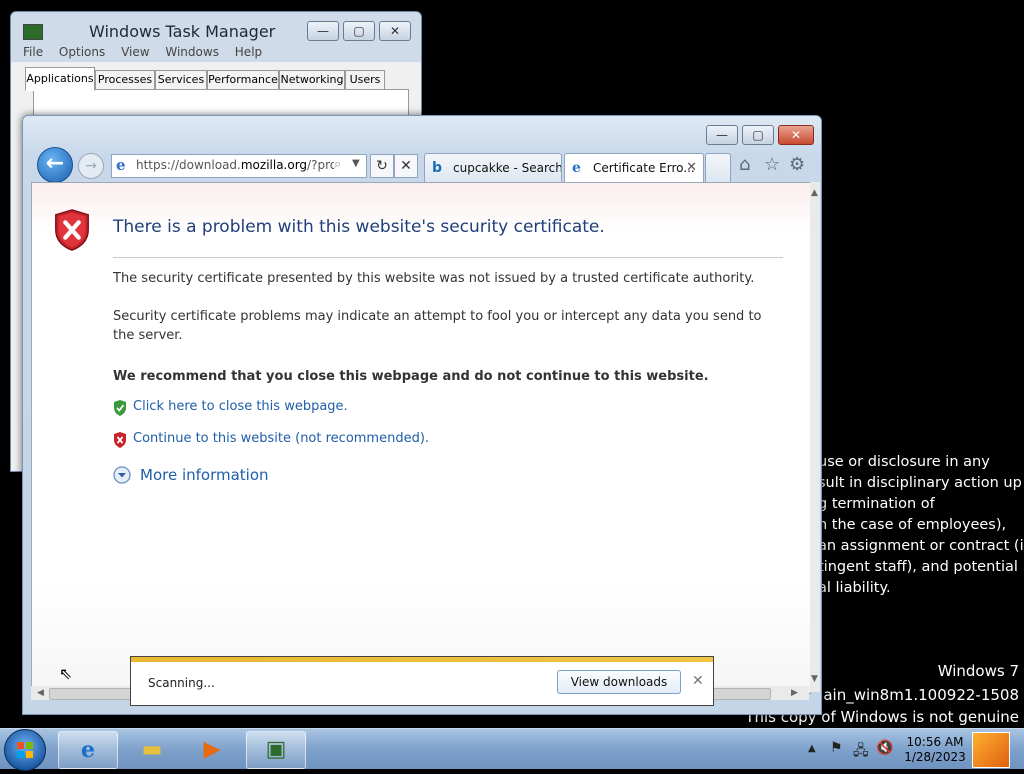 Image resolution: width=1024 pixels, height=774 pixels. What do you see at coordinates (794, 693) in the screenshot?
I see `scroll-right-icon: ▶` at bounding box center [794, 693].